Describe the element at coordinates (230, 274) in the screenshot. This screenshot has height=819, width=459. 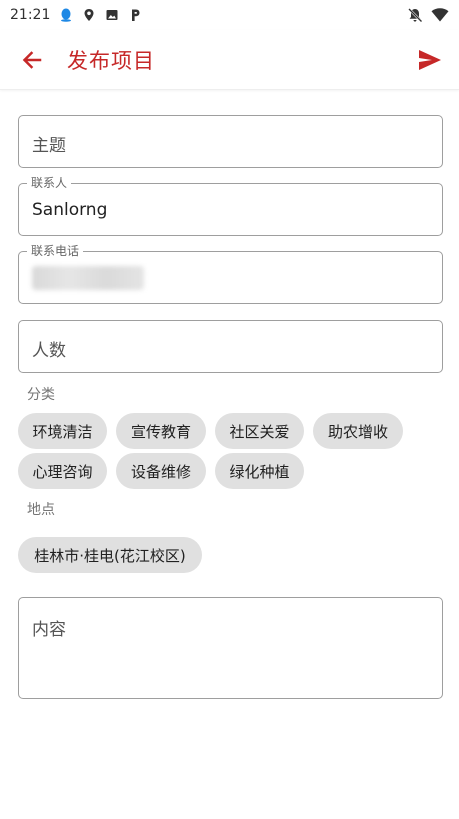
I see `phone-field: 联系电话` at that location.